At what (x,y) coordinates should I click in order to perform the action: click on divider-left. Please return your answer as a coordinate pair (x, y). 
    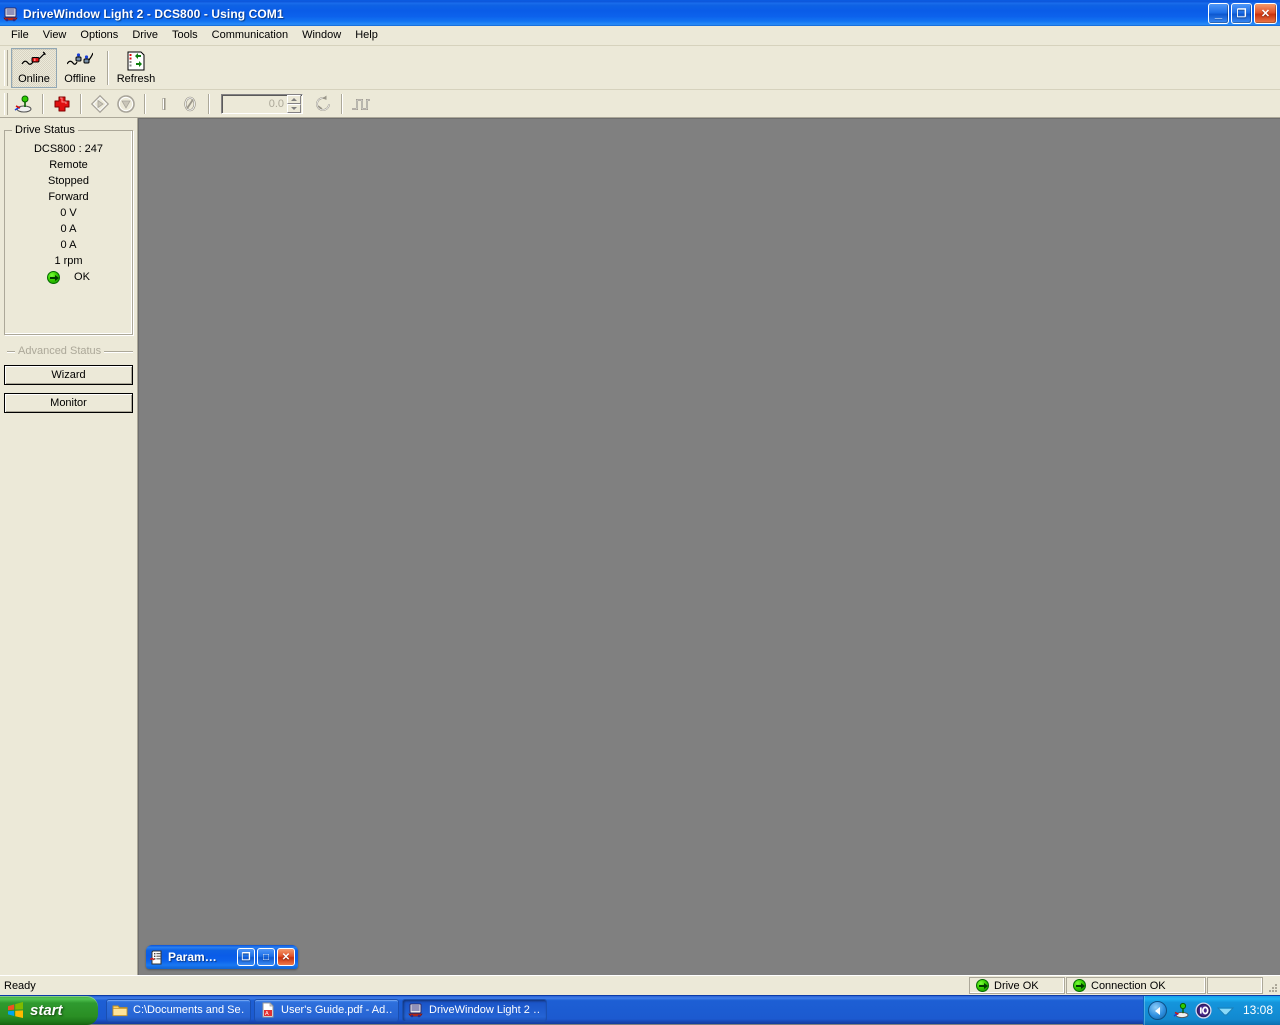
    Looking at the image, I should click on (11, 351).